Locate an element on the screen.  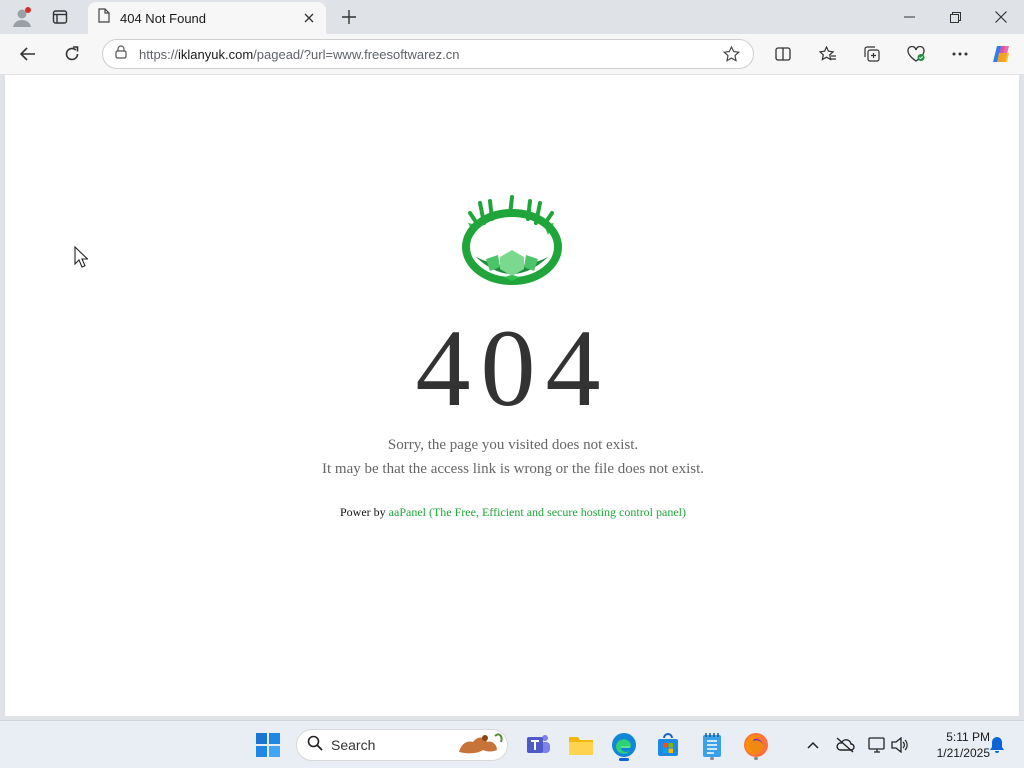
split-screen-icon is located at coordinates (783, 54).